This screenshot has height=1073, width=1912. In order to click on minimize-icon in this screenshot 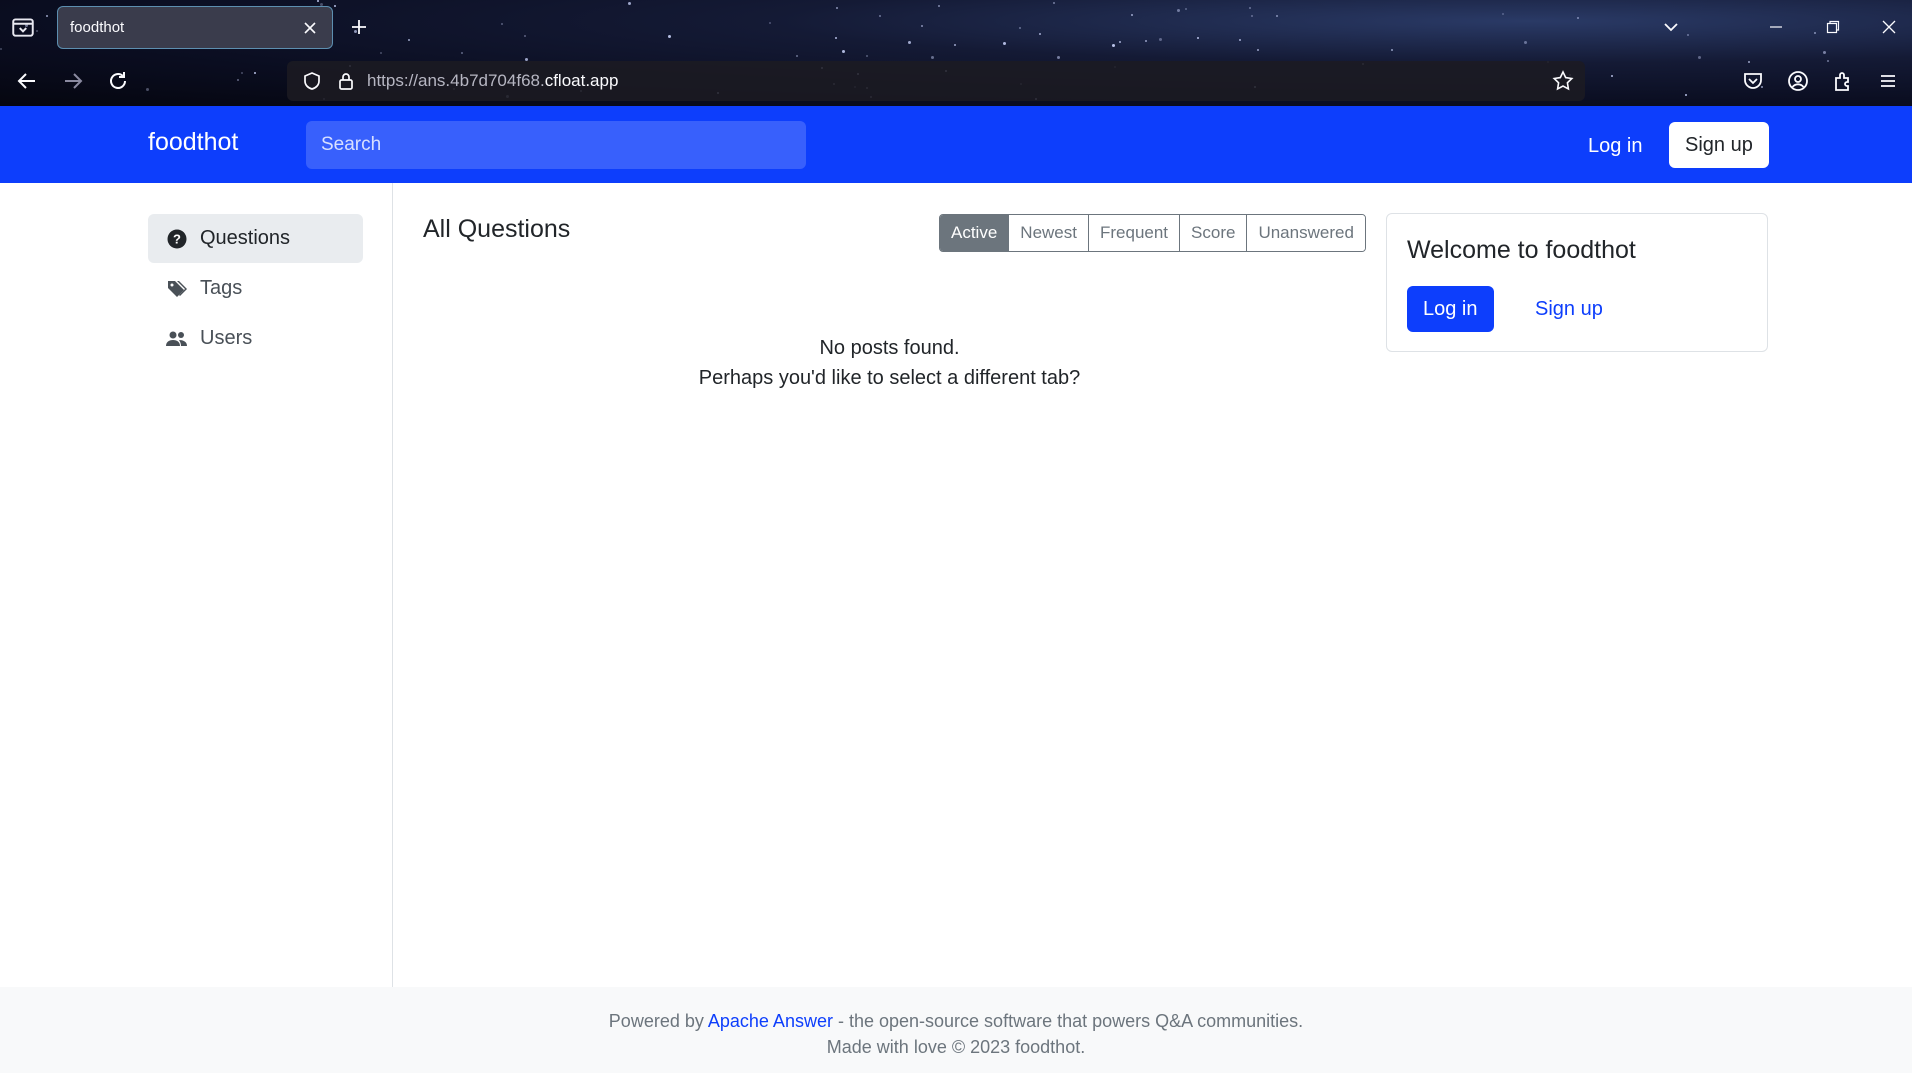, I will do `click(1776, 27)`.